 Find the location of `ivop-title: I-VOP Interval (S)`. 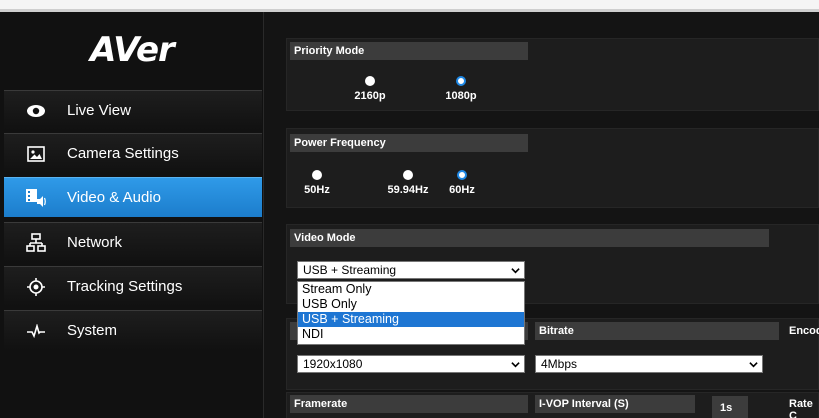

ivop-title: I-VOP Interval (S) is located at coordinates (615, 404).